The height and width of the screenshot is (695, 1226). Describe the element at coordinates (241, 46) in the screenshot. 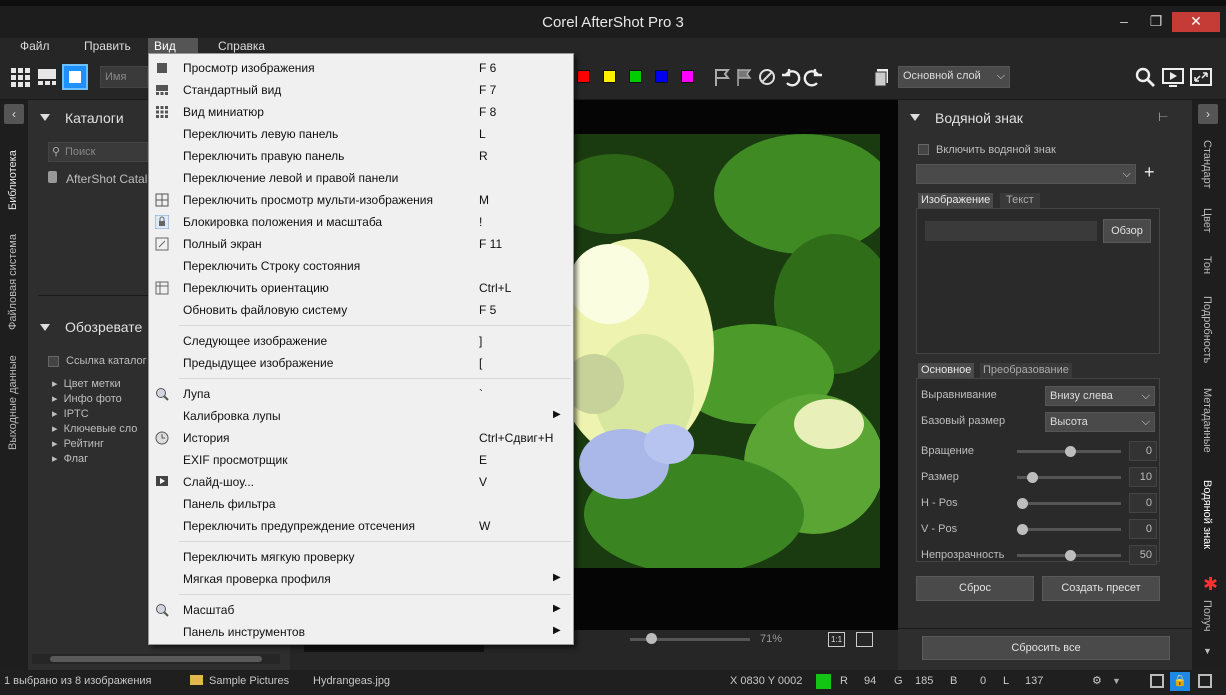

I see `menu-help: Справка` at that location.